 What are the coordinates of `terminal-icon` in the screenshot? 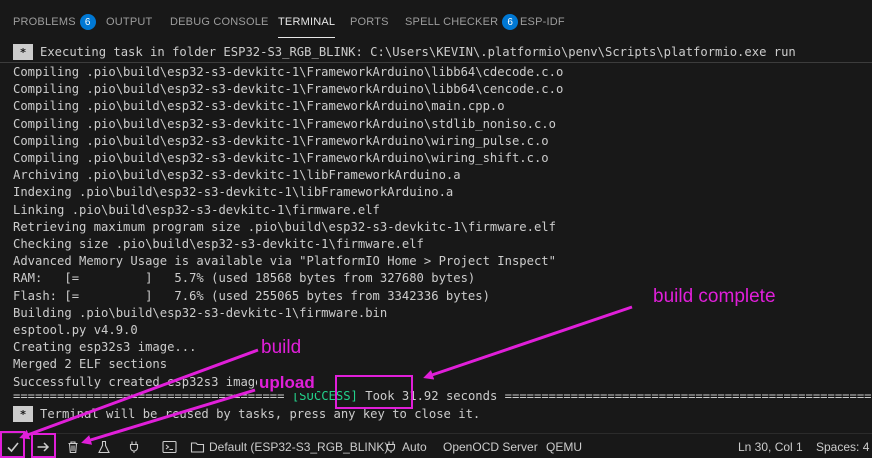 It's located at (169, 447).